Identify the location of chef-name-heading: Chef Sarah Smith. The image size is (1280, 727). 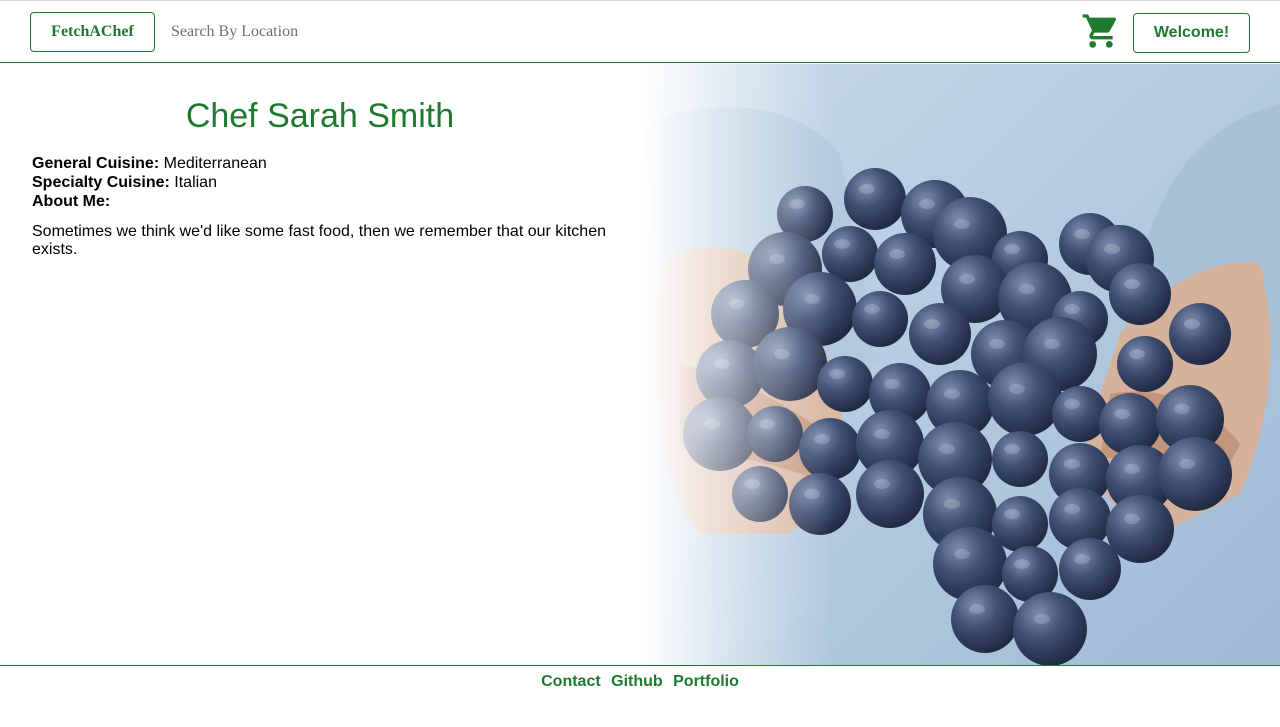
(320, 116).